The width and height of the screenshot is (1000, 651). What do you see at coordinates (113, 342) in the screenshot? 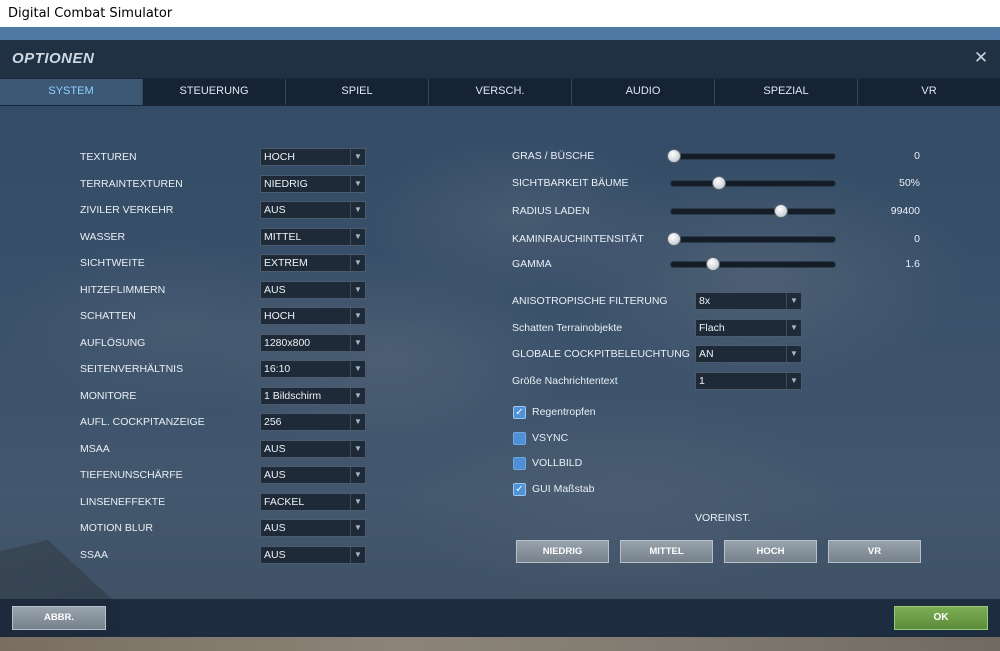
I see `setting-label: AUFLÖSUNG` at bounding box center [113, 342].